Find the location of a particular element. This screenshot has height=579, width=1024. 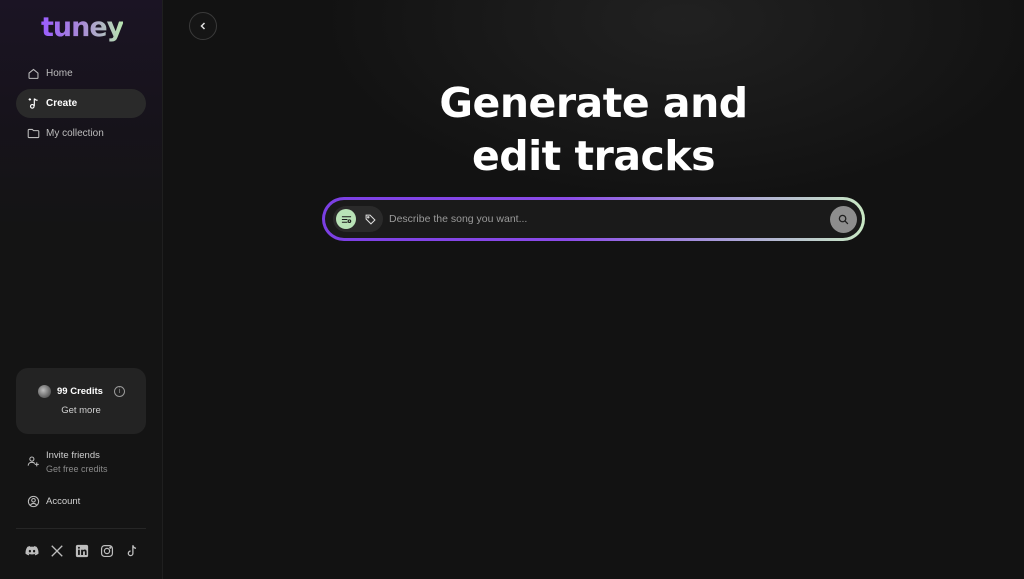

sidebar-item-create: Create is located at coordinates (81, 103).